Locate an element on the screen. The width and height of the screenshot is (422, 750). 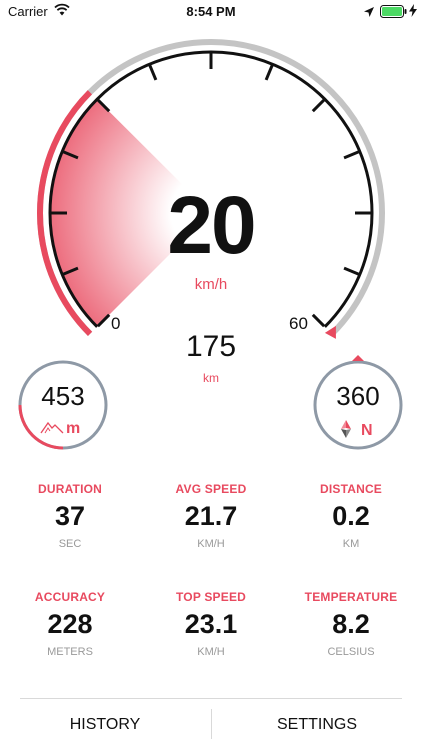
stat-label: DISTANCE is located at coordinates (351, 489).